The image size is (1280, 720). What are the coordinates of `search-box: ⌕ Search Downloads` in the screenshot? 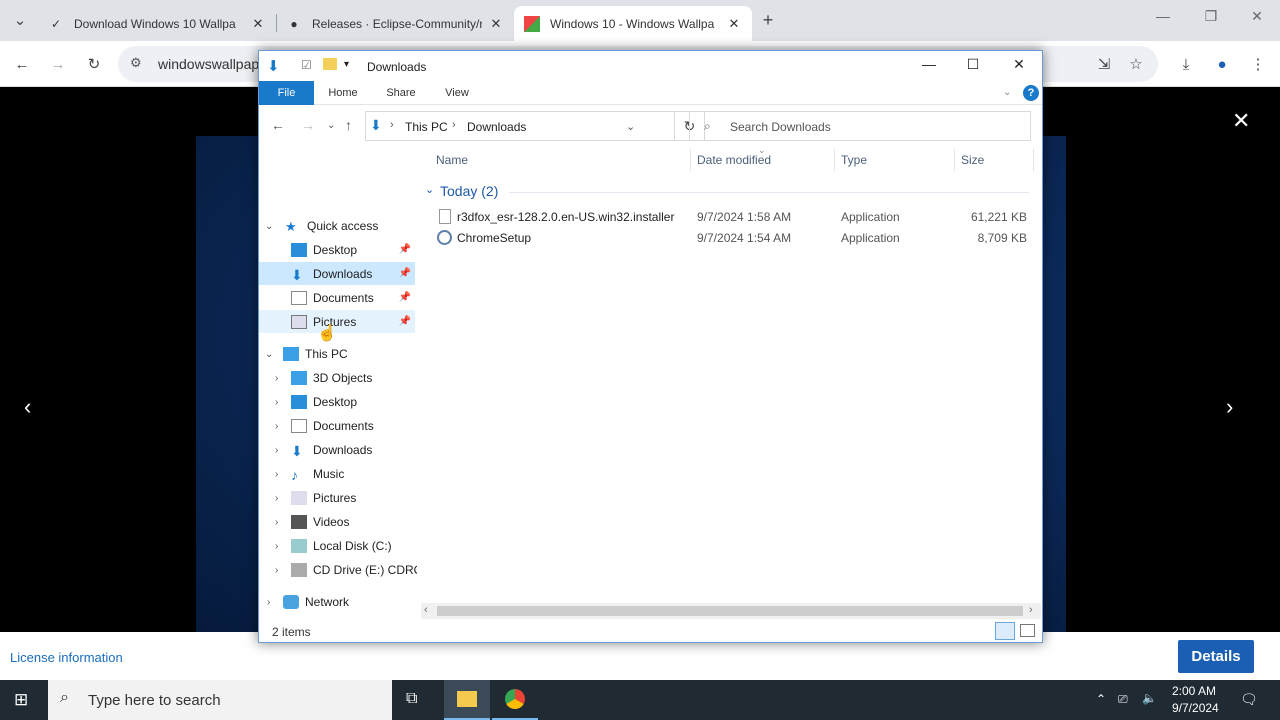 It's located at (860, 126).